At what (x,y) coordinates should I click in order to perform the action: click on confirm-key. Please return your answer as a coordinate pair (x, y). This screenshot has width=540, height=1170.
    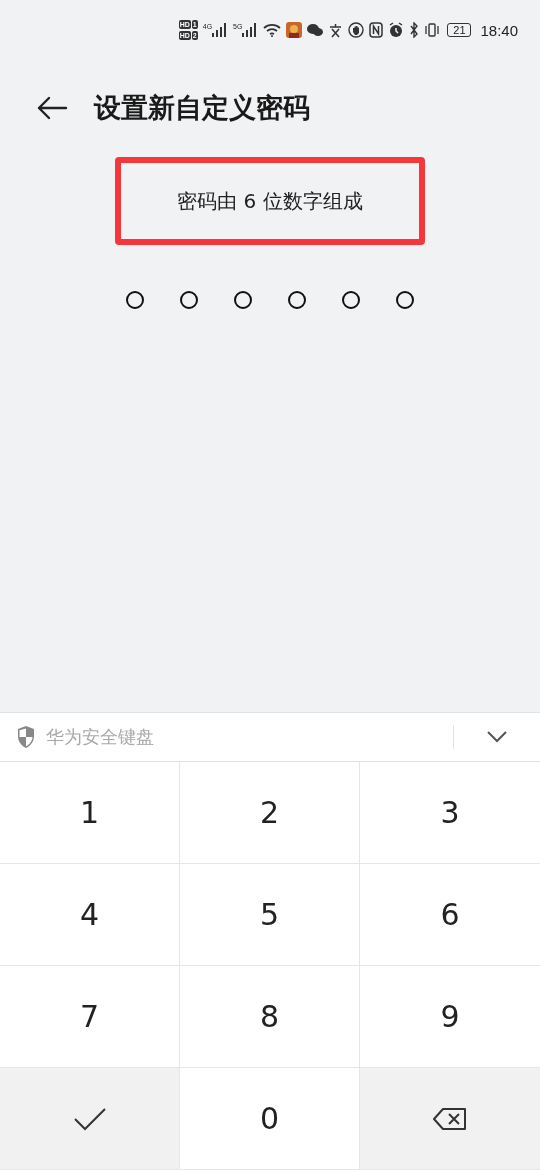
    Looking at the image, I should click on (90, 1119).